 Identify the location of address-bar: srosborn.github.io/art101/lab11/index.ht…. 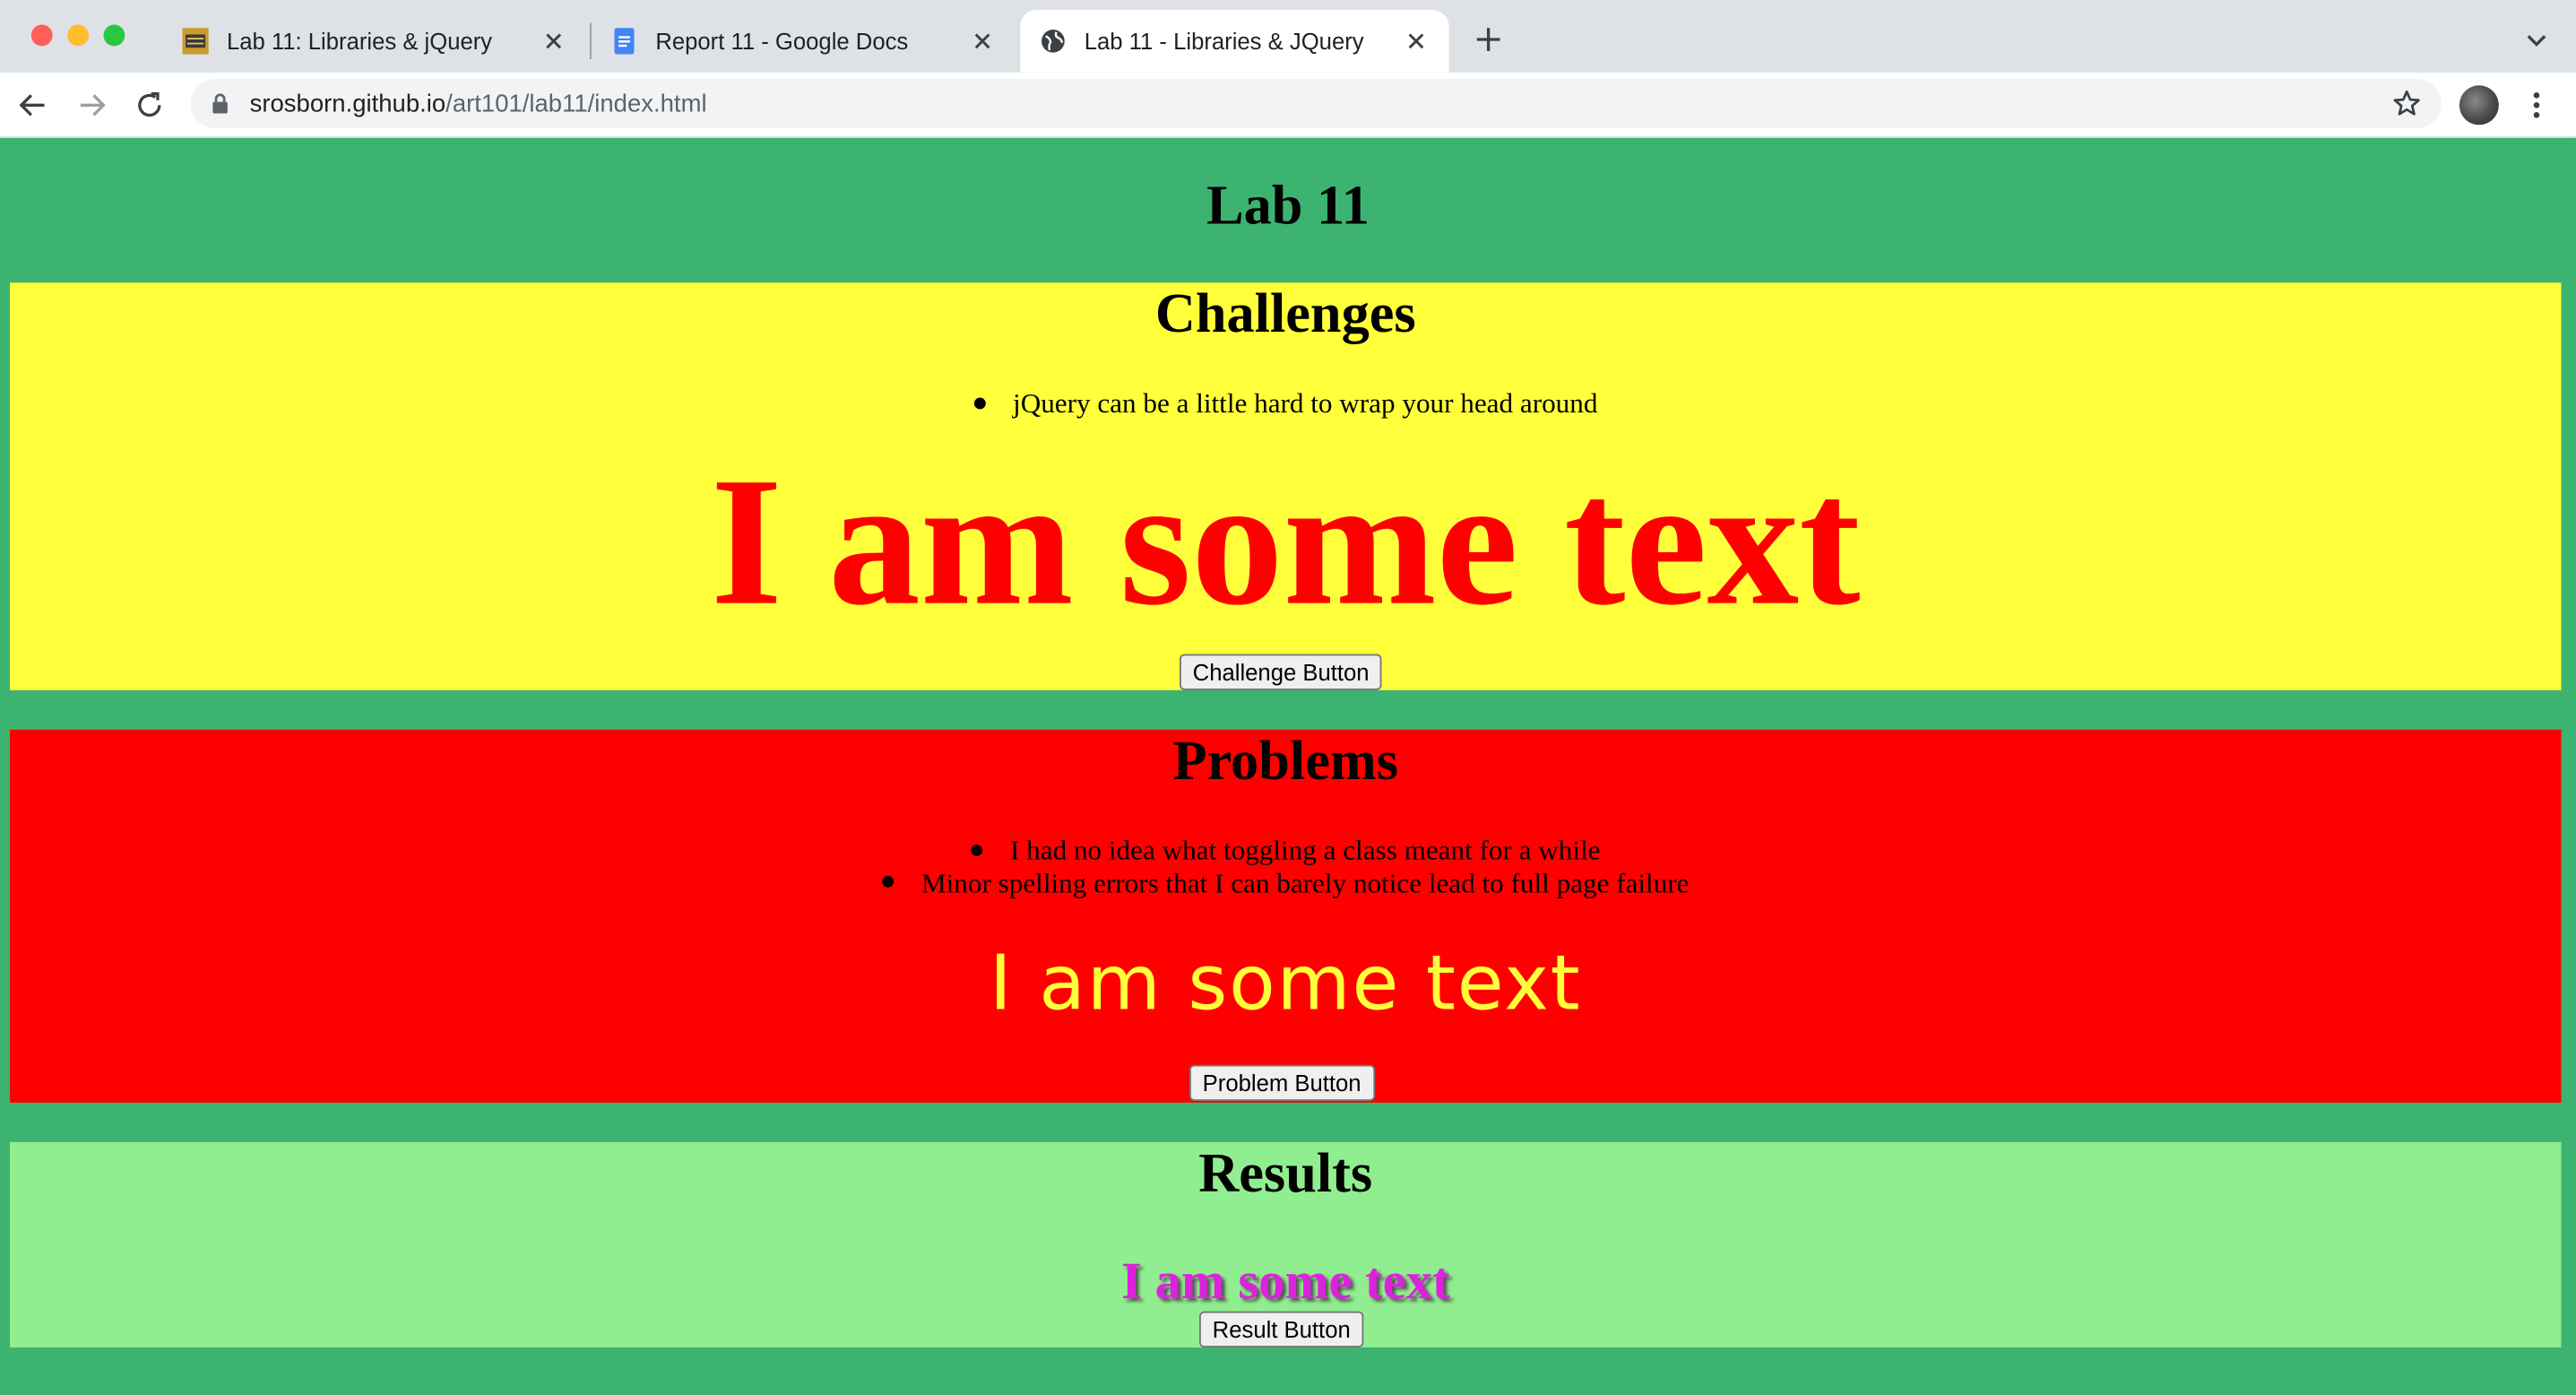
(1316, 103).